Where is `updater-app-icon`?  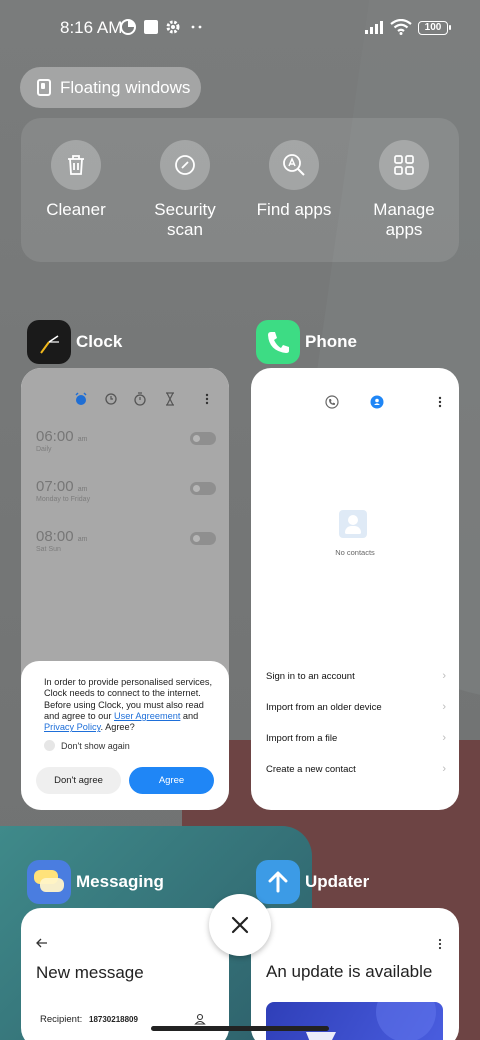
updater-app-icon is located at coordinates (278, 882).